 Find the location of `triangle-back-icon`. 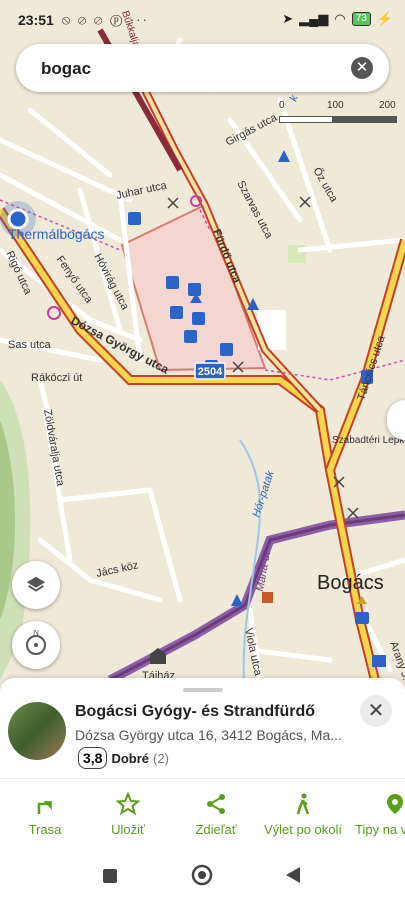

triangle-back-icon is located at coordinates (293, 875).